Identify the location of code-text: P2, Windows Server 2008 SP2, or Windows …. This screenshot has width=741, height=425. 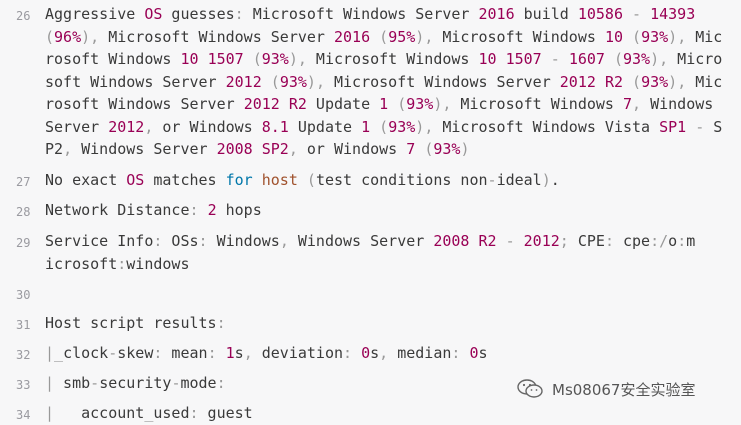
(257, 149).